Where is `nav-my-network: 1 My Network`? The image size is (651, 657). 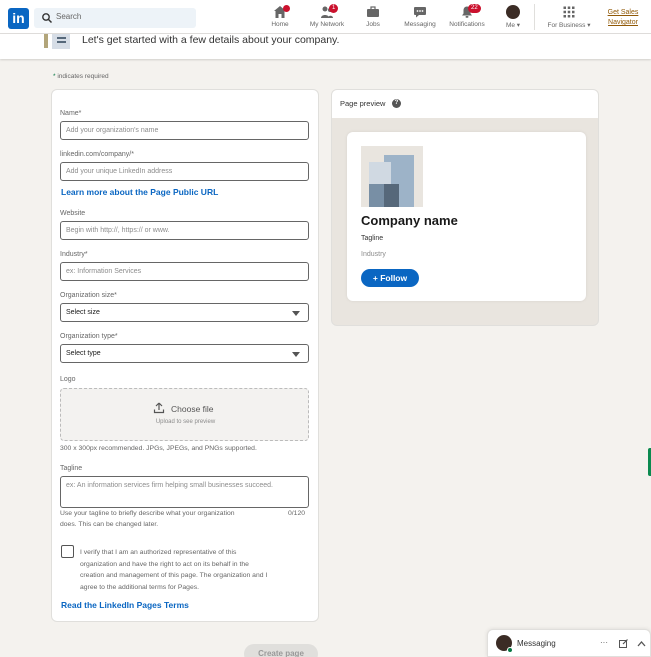 nav-my-network: 1 My Network is located at coordinates (327, 17).